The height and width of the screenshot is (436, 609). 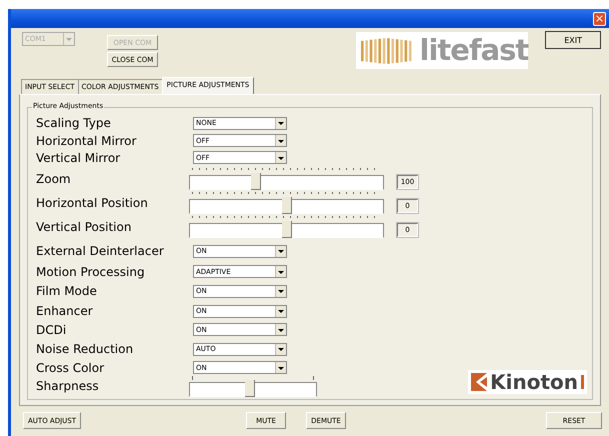 What do you see at coordinates (100, 251) in the screenshot?
I see `setting-label: External Deinterlacer` at bounding box center [100, 251].